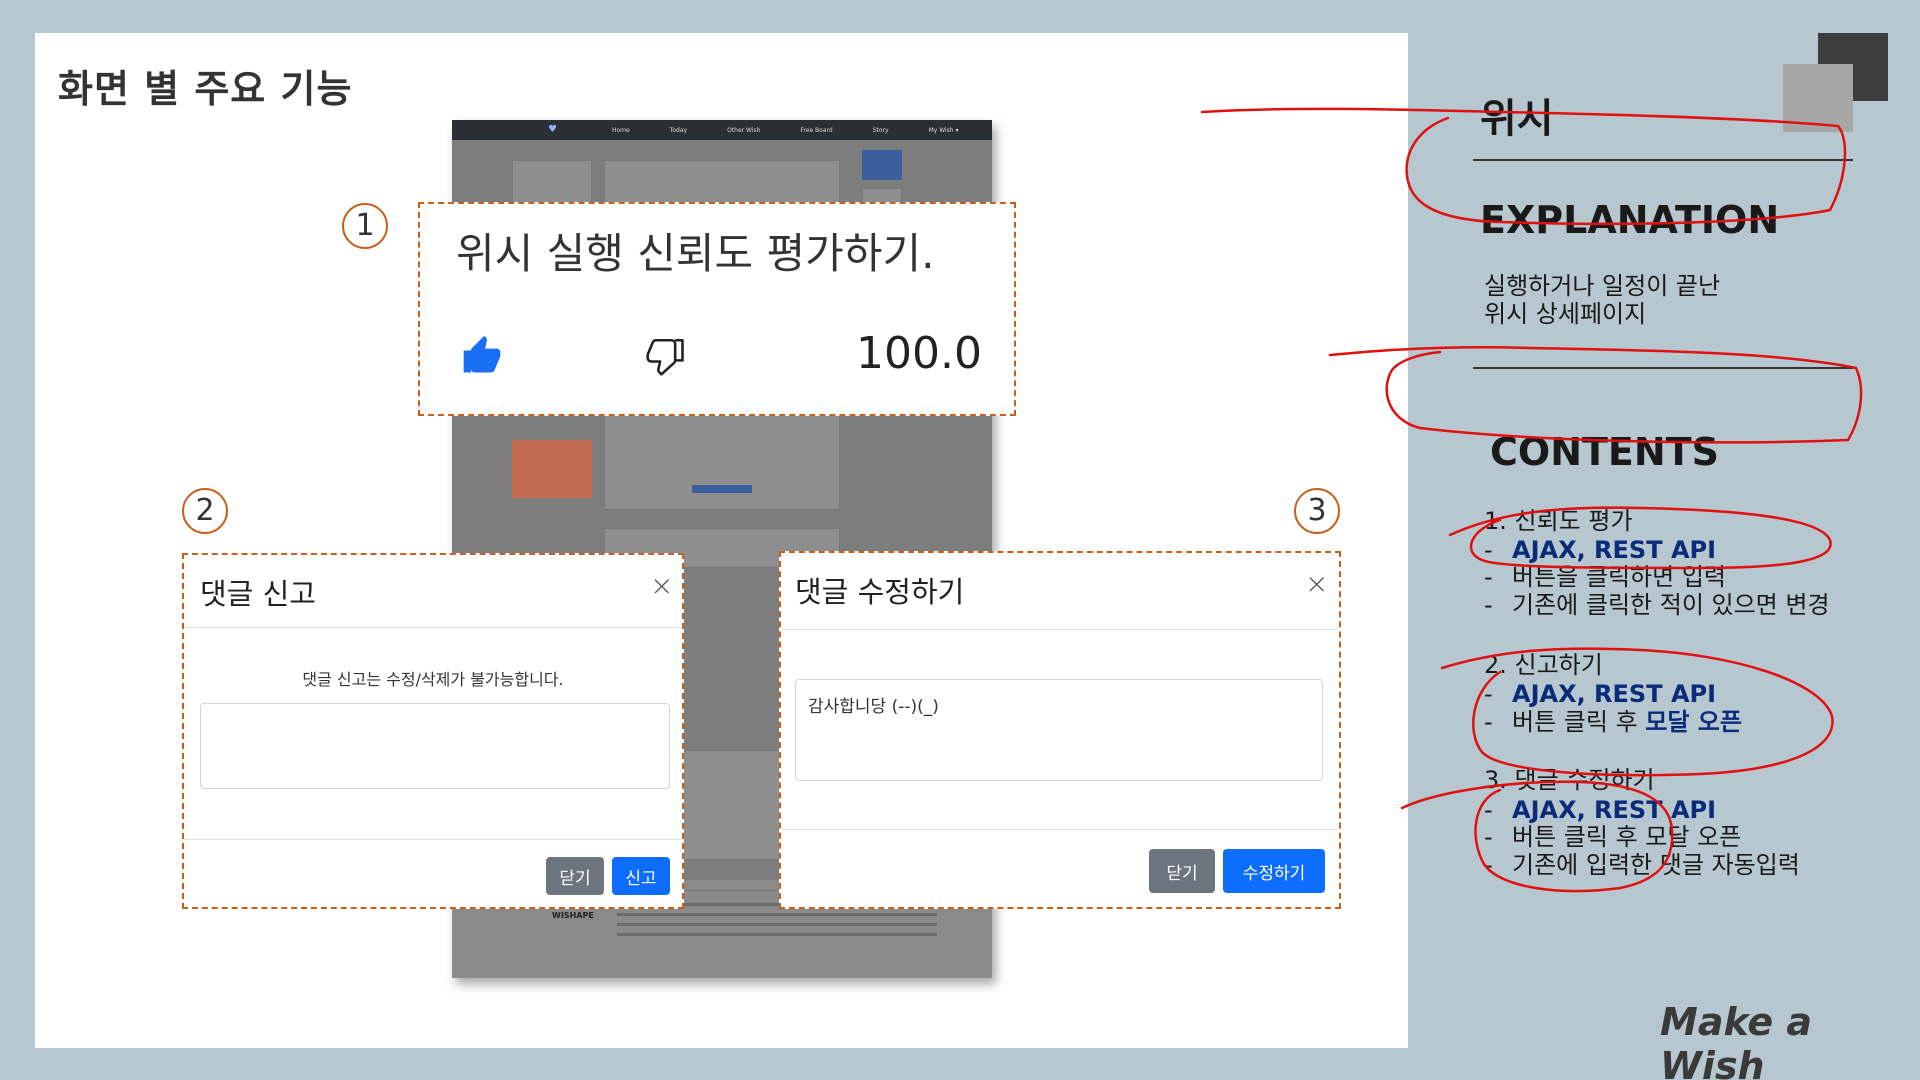 This screenshot has height=1080, width=1920. What do you see at coordinates (433, 679) in the screenshot?
I see `report-warning-text: 댓글 신고는 수정/삭제가 불가능합니다.` at bounding box center [433, 679].